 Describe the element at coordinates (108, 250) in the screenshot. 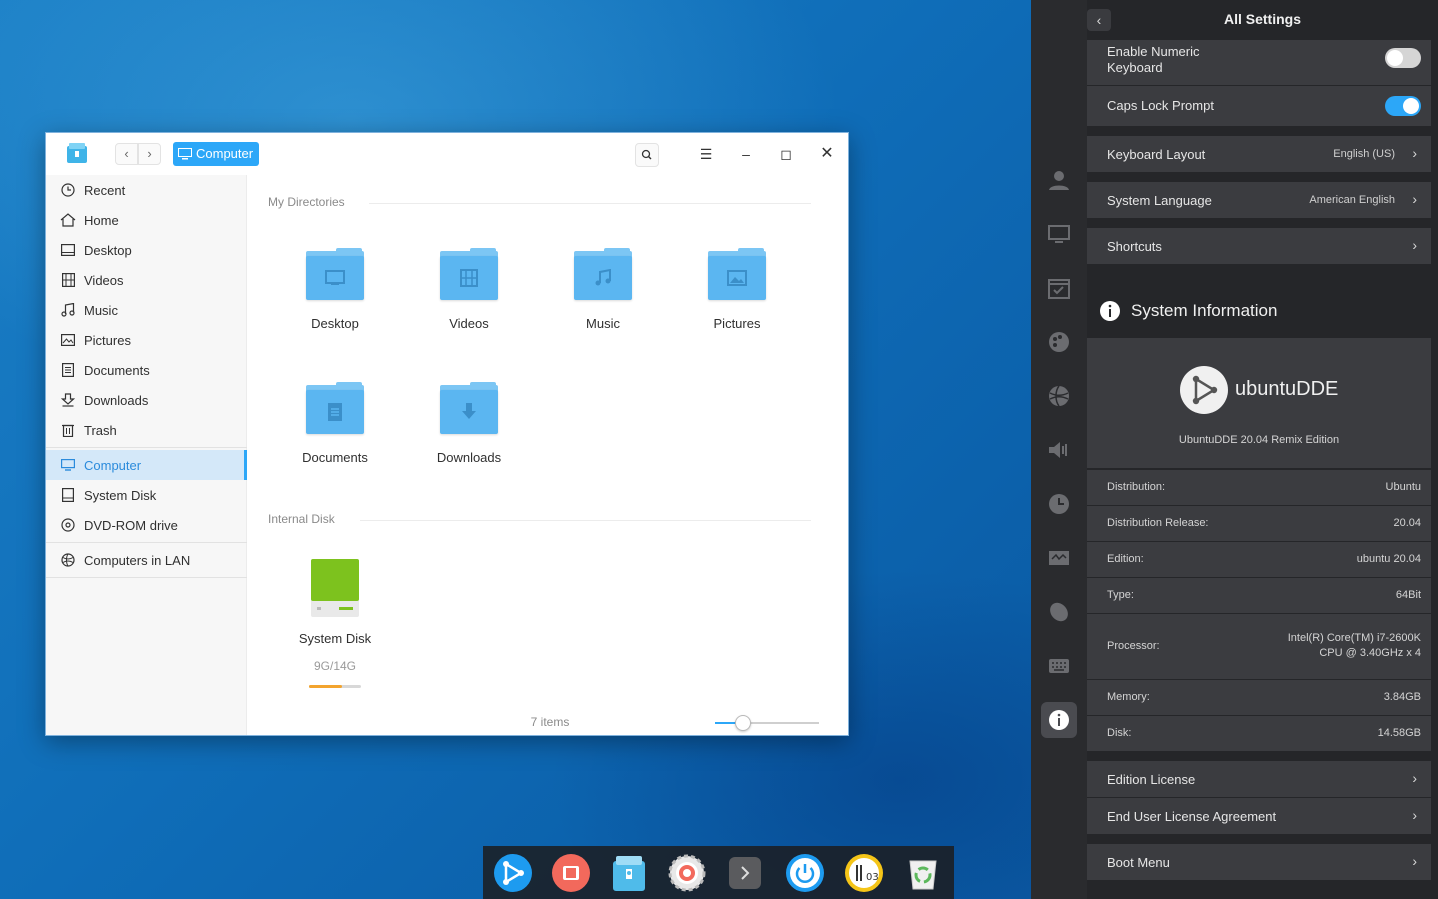

I see `sidebar-item-label: Desktop` at that location.